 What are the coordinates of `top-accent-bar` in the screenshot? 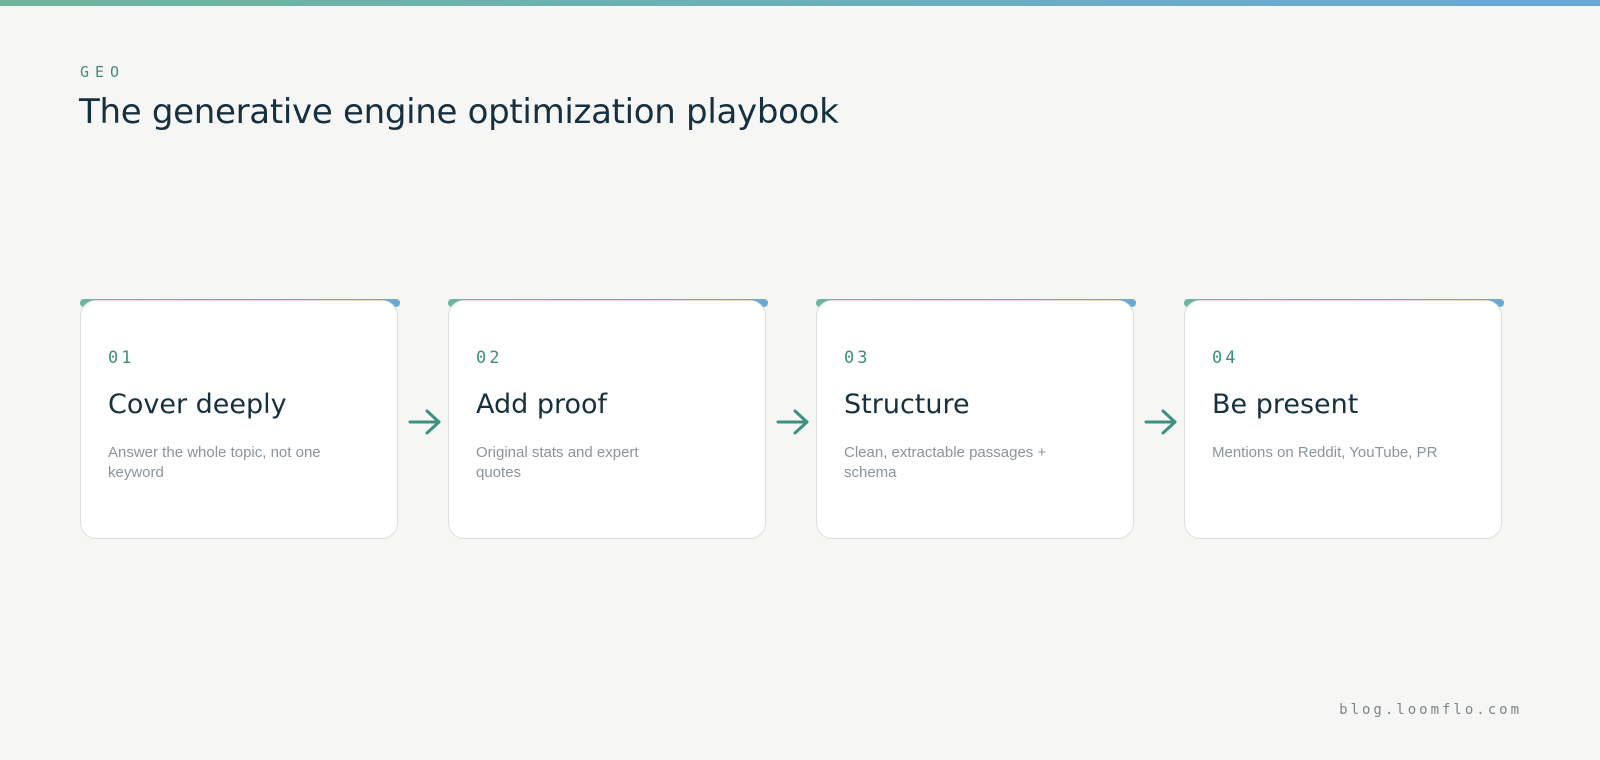 It's located at (800, 3).